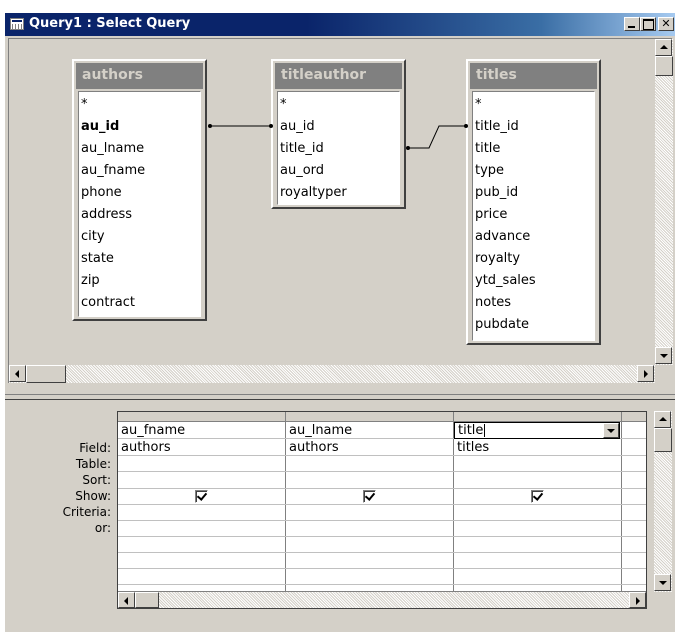 The image size is (675, 632). What do you see at coordinates (140, 237) in the screenshot?
I see `field-item: city` at bounding box center [140, 237].